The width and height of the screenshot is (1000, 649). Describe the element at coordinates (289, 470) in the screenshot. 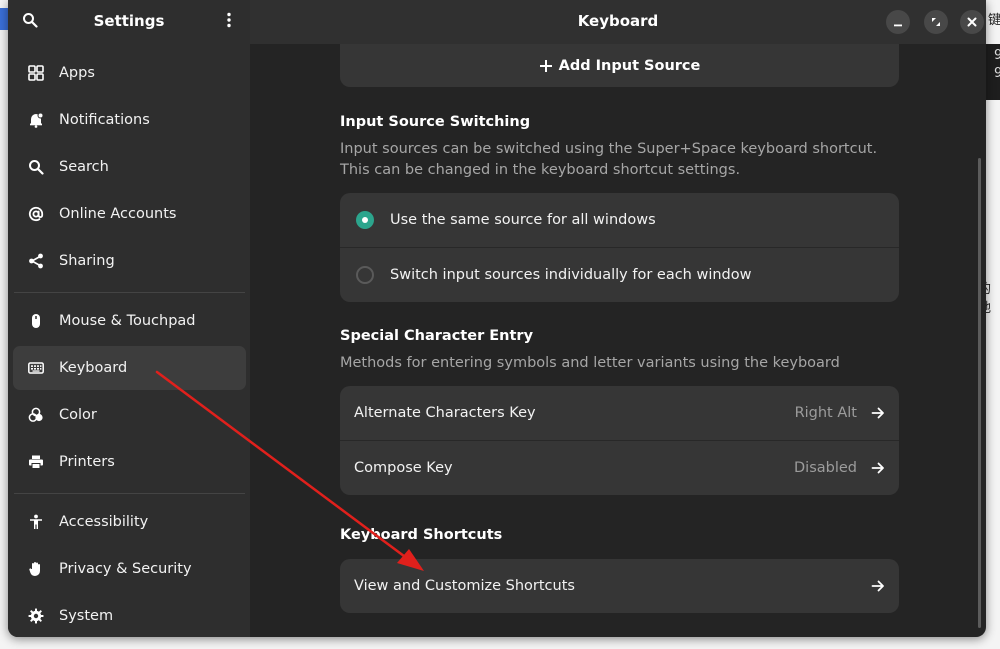

I see `annotation-arrow` at that location.